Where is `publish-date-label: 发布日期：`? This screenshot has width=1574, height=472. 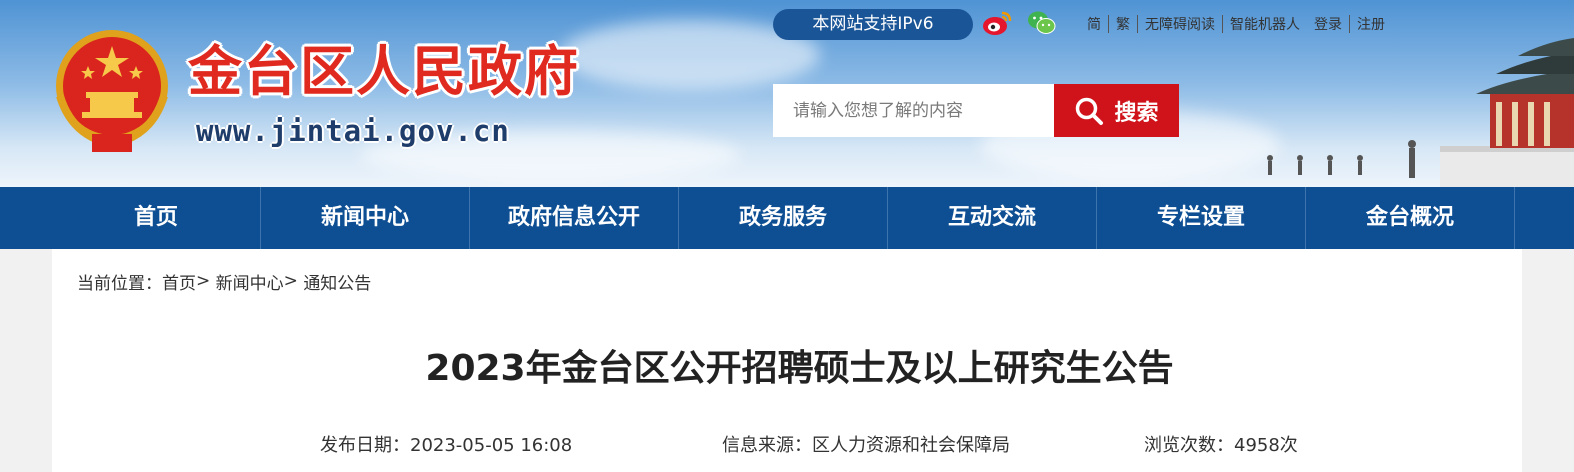 publish-date-label: 发布日期： is located at coordinates (365, 445).